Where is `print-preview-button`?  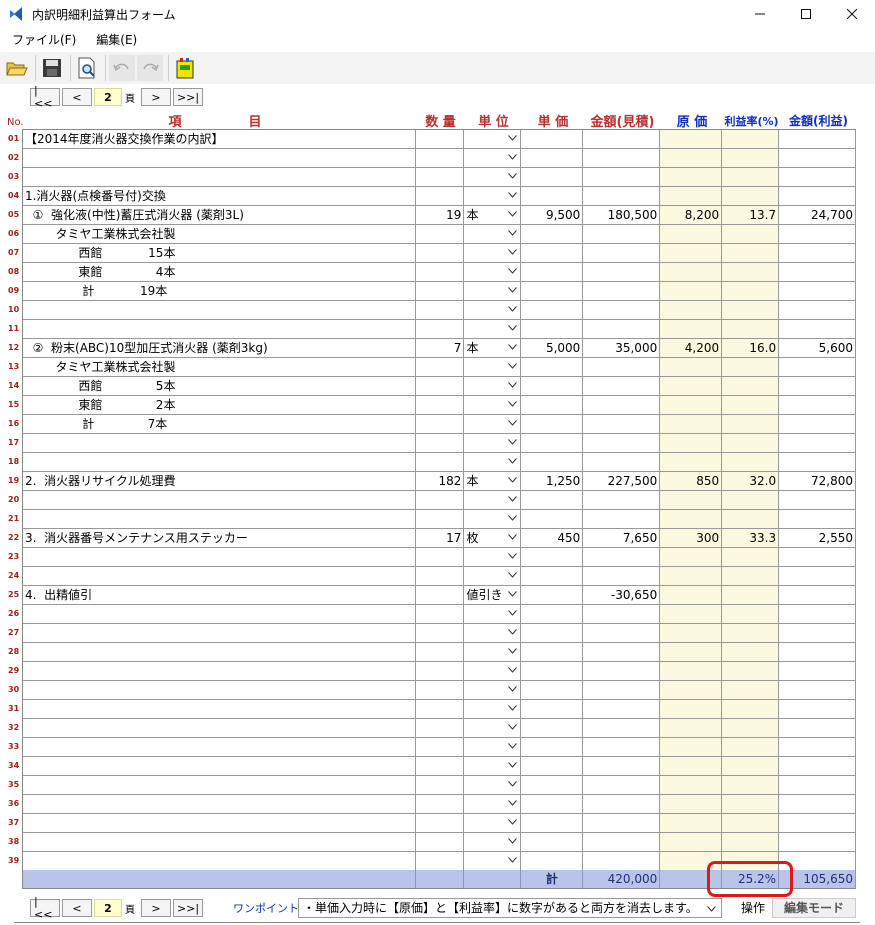 print-preview-button is located at coordinates (87, 68).